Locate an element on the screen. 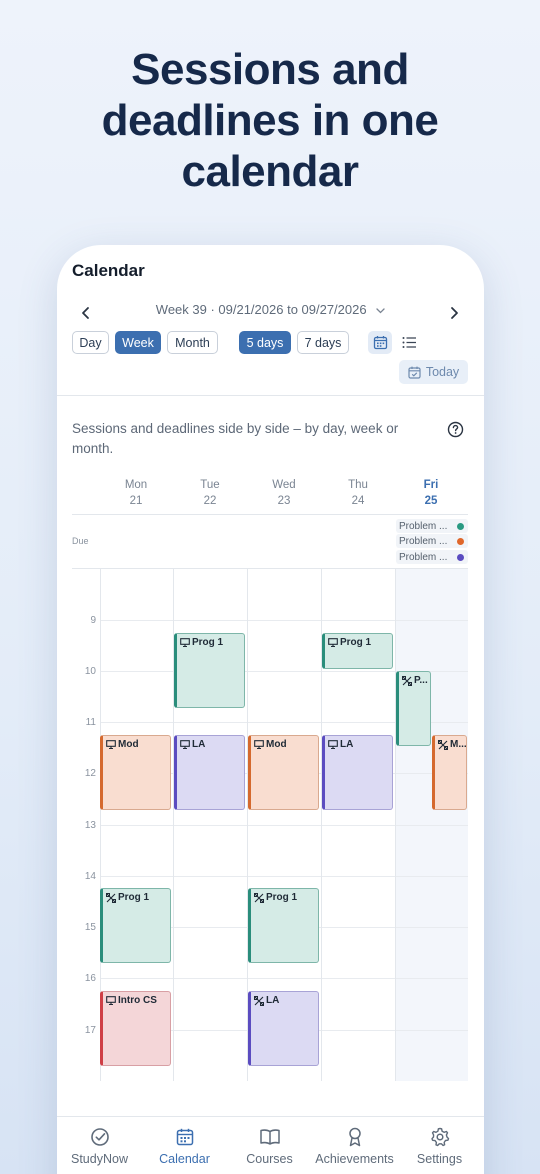 The image size is (540, 1174). day-header-mon: Mon 21 is located at coordinates (136, 493).